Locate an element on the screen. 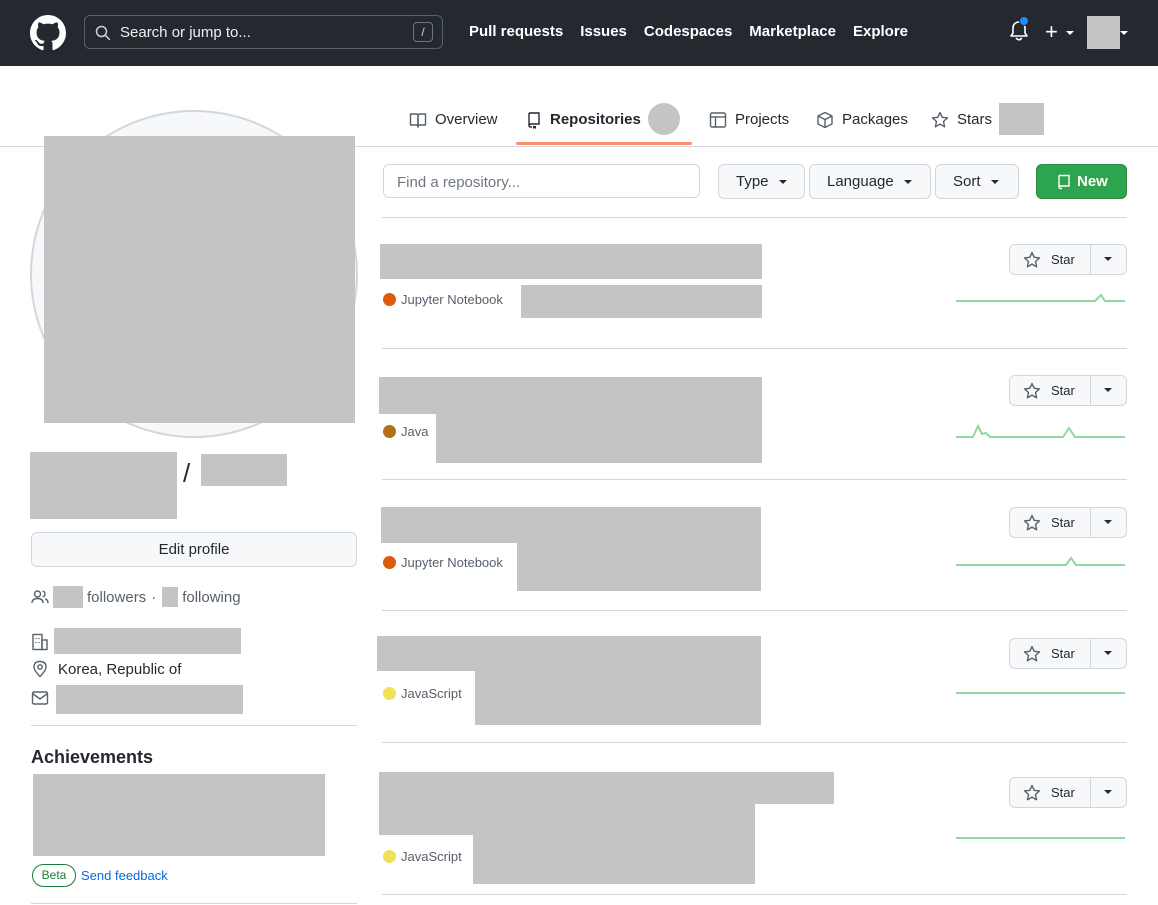 The width and height of the screenshot is (1158, 905). achievement-badges is located at coordinates (179, 815).